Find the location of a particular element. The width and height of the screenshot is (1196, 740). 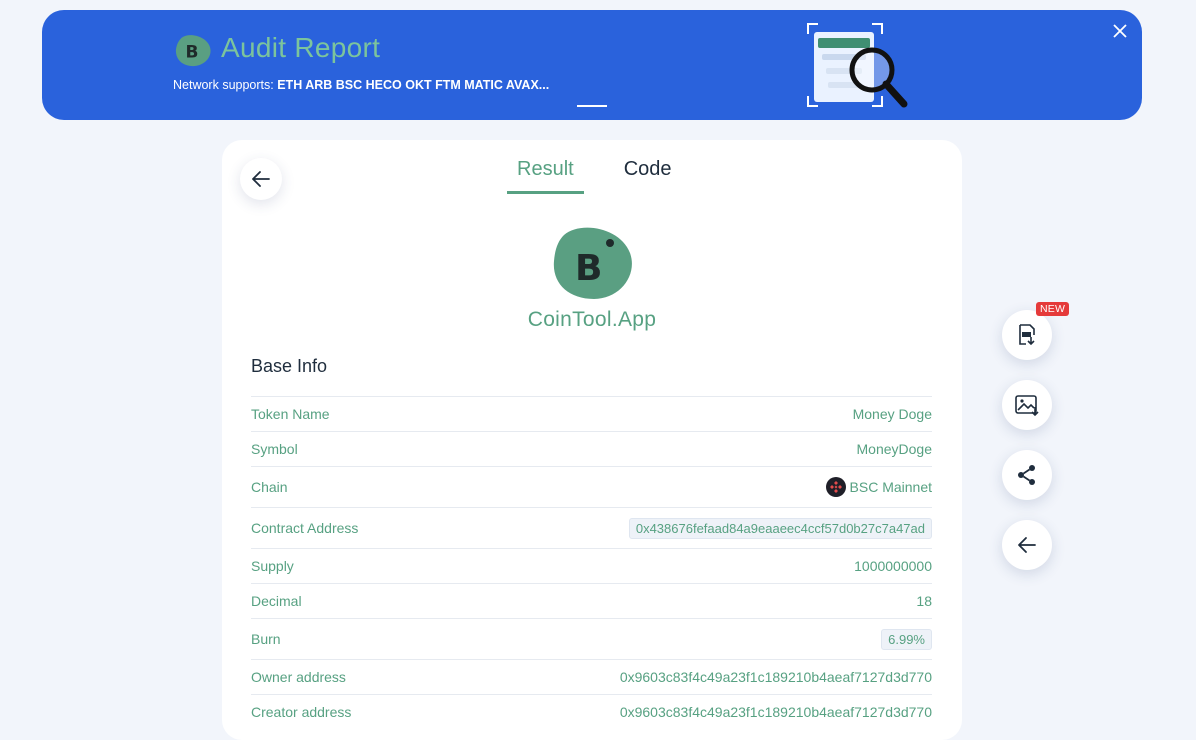

fab-back-button is located at coordinates (1027, 545).